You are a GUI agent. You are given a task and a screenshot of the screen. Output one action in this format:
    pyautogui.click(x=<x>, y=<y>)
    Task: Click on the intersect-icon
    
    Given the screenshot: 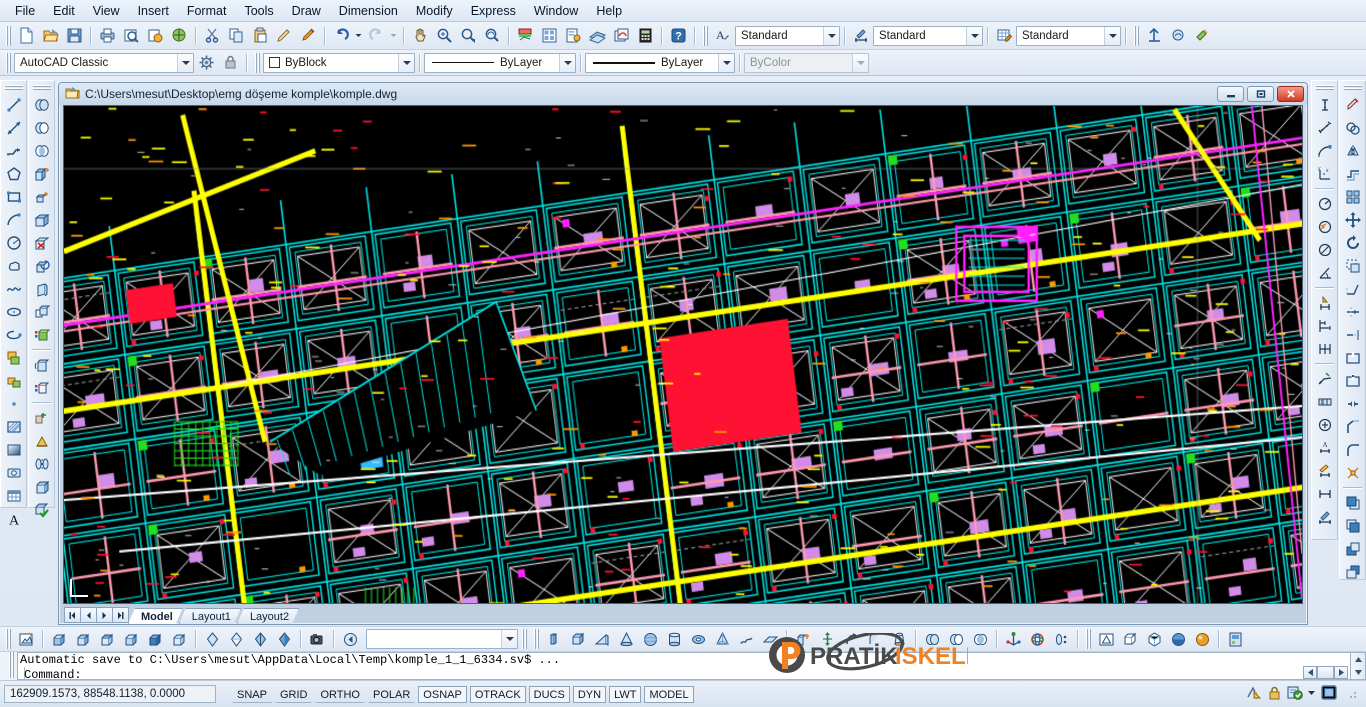 What is the action you would take?
    pyautogui.click(x=41, y=150)
    